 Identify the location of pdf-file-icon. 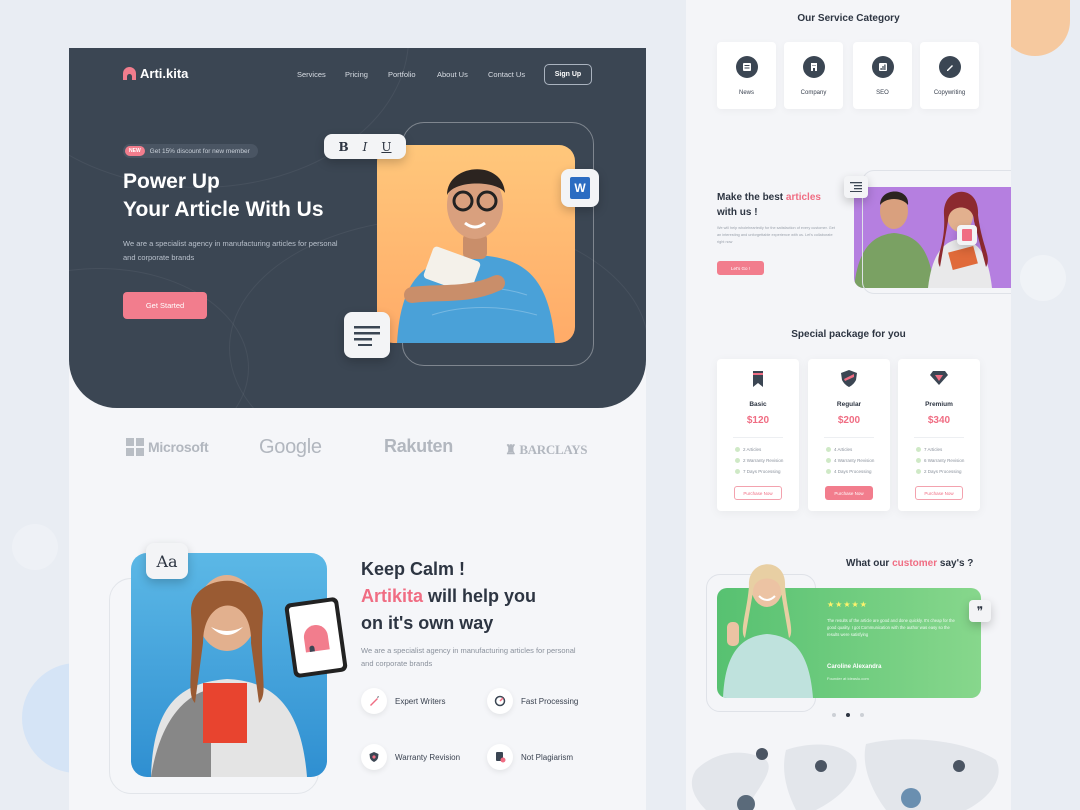
(967, 235).